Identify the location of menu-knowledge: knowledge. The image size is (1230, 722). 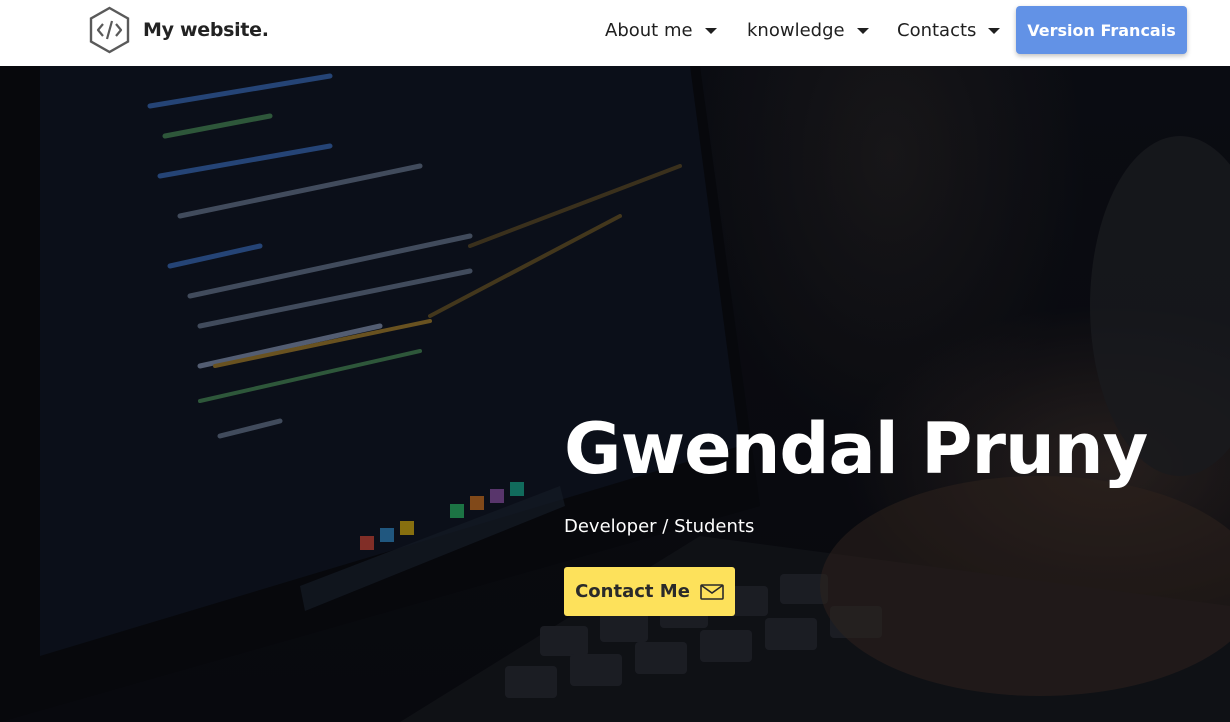
(808, 30).